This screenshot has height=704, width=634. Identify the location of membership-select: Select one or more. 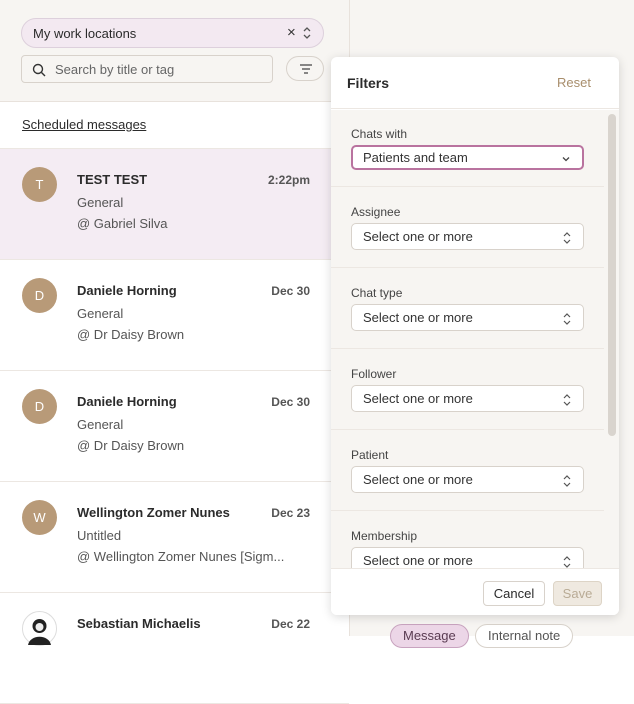
(467, 557).